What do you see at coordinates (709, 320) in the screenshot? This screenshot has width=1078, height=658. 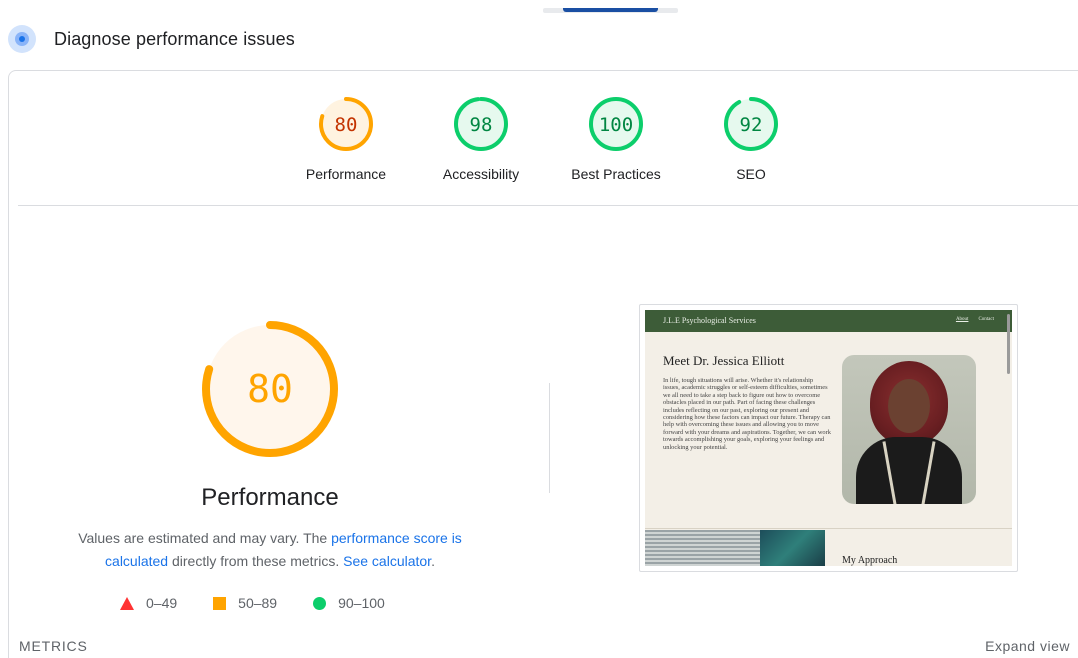 I see `screenshot-brand: J.L.E Psychological Services` at bounding box center [709, 320].